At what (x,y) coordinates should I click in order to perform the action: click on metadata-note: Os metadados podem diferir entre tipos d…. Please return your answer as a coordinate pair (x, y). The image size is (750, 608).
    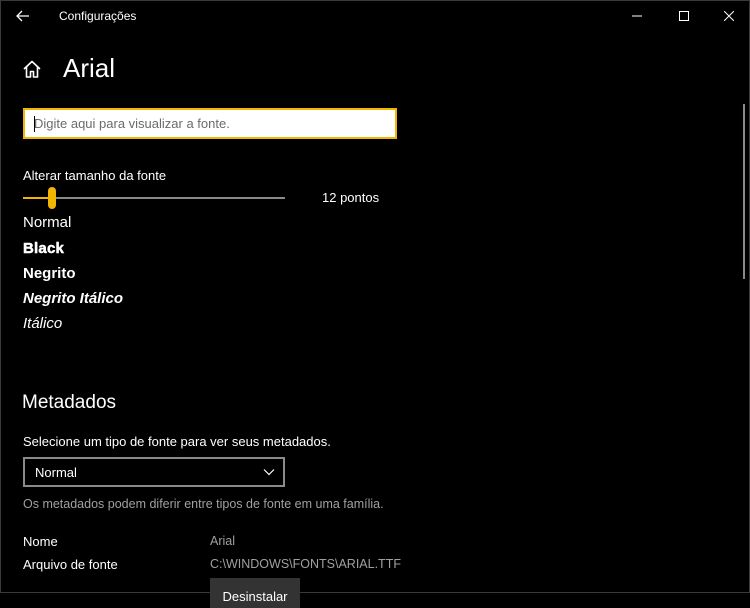
    Looking at the image, I should click on (203, 504).